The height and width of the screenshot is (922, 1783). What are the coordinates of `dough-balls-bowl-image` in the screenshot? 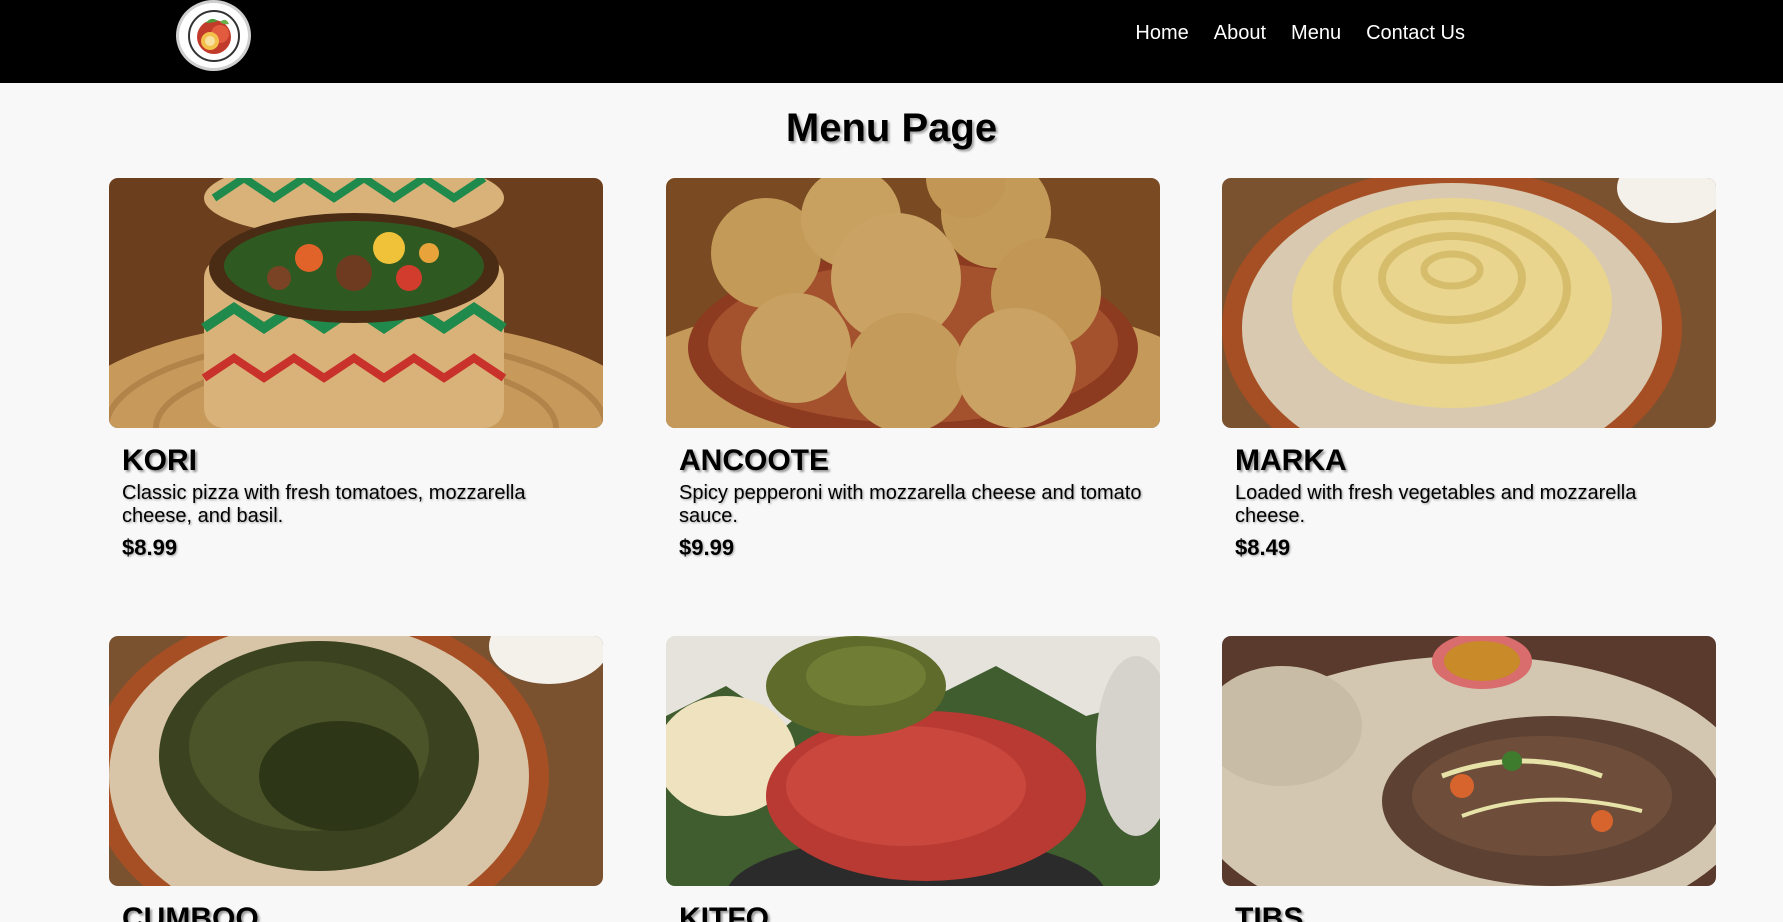 It's located at (913, 303).